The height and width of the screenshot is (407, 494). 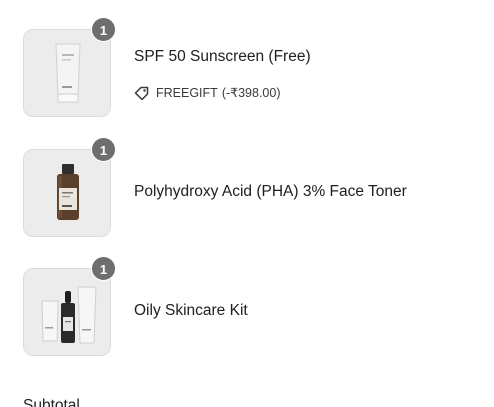 I want to click on tag-icon, so click(x=142, y=93).